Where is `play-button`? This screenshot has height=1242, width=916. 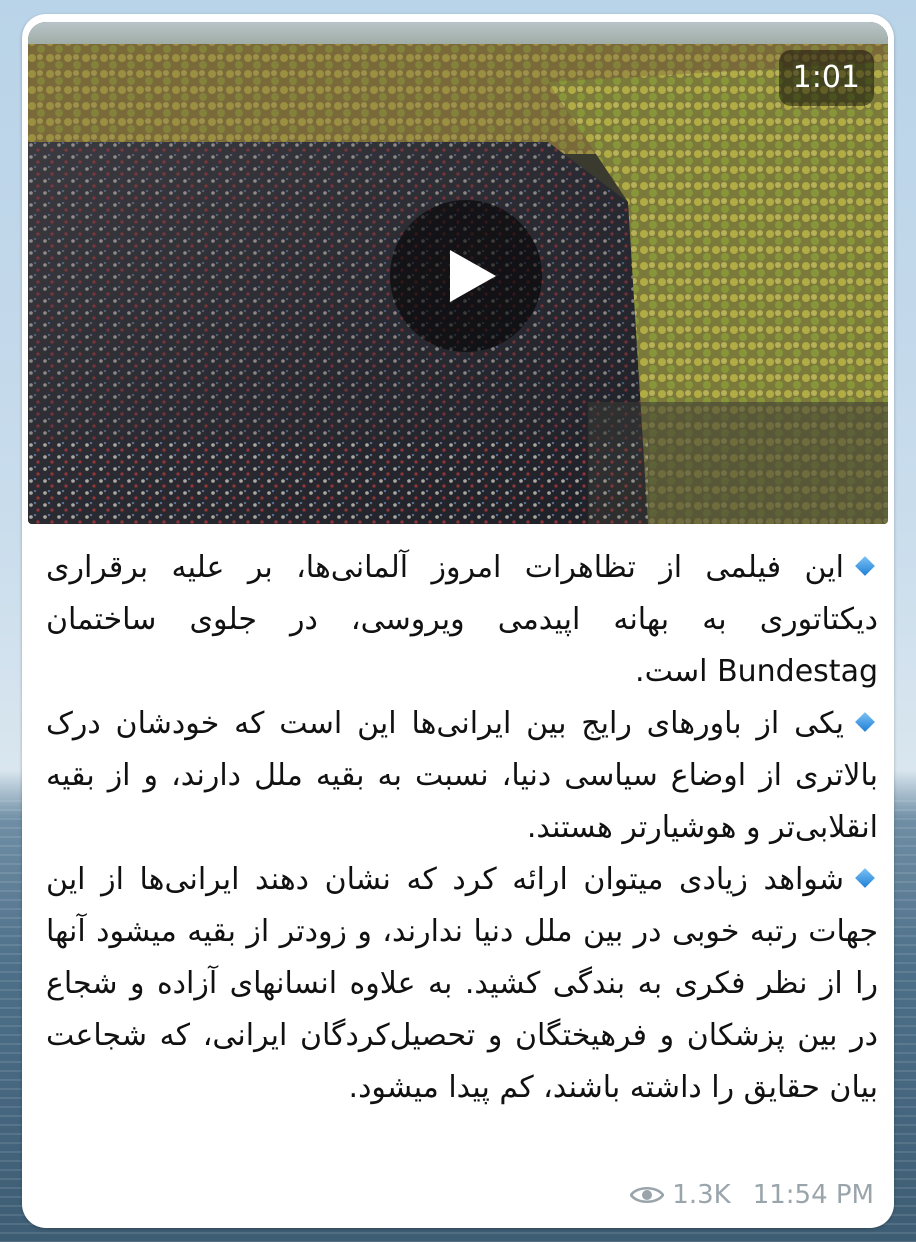
play-button is located at coordinates (466, 276).